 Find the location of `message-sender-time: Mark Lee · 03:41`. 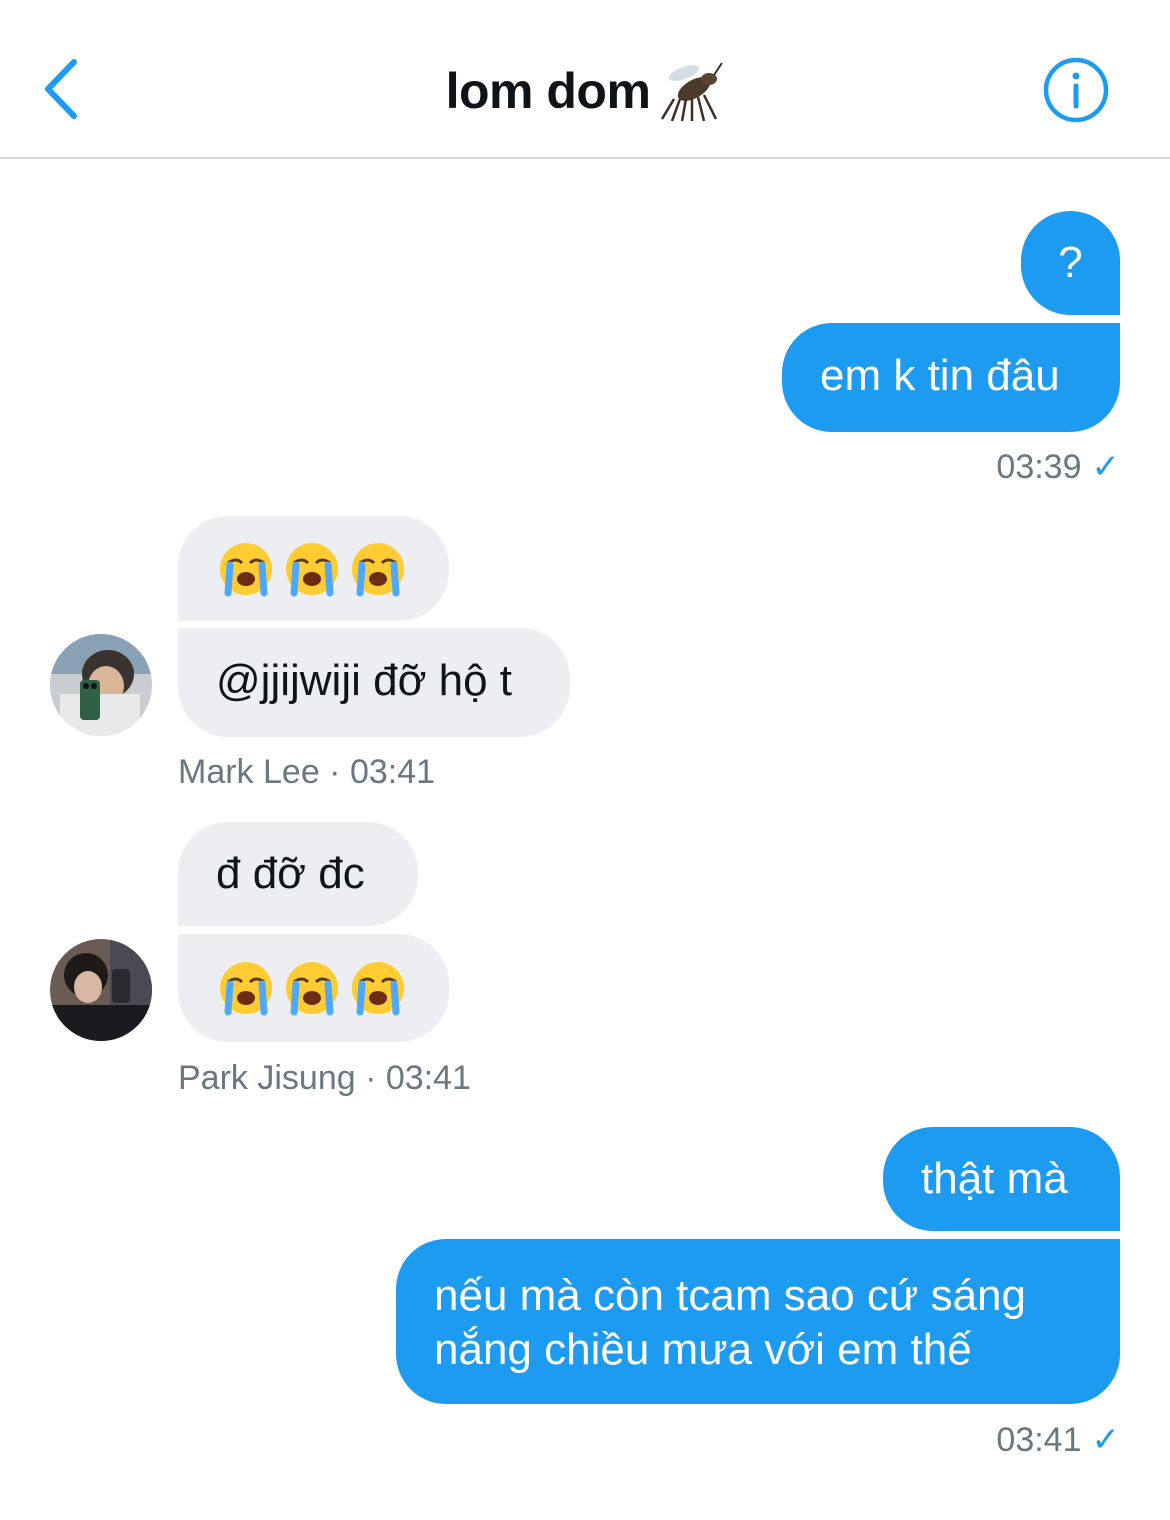

message-sender-time: Mark Lee · 03:41 is located at coordinates (306, 772).